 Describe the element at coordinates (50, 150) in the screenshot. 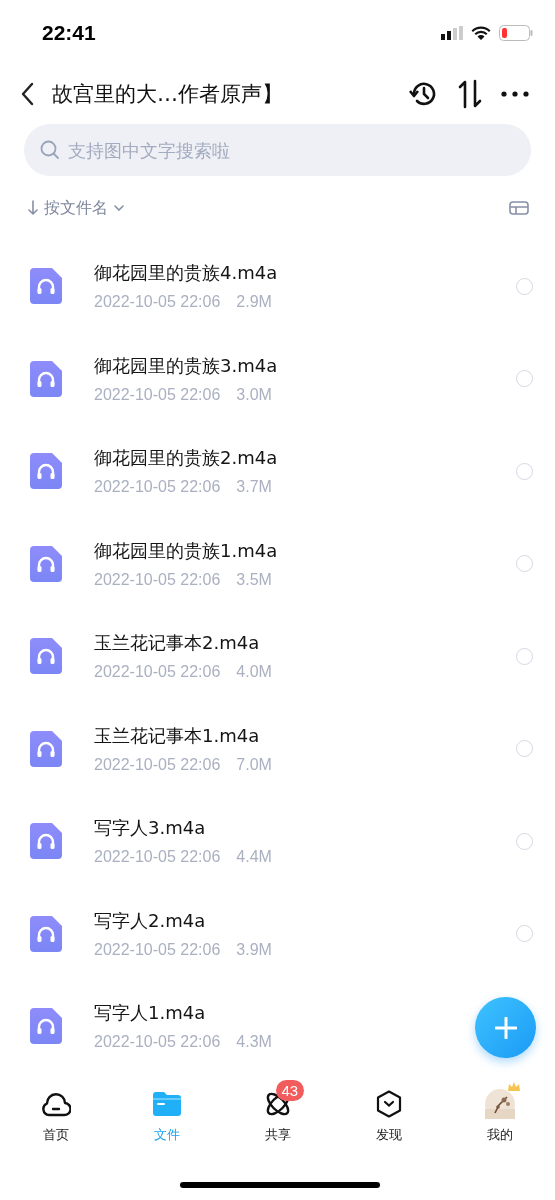

I see `search-icon` at that location.